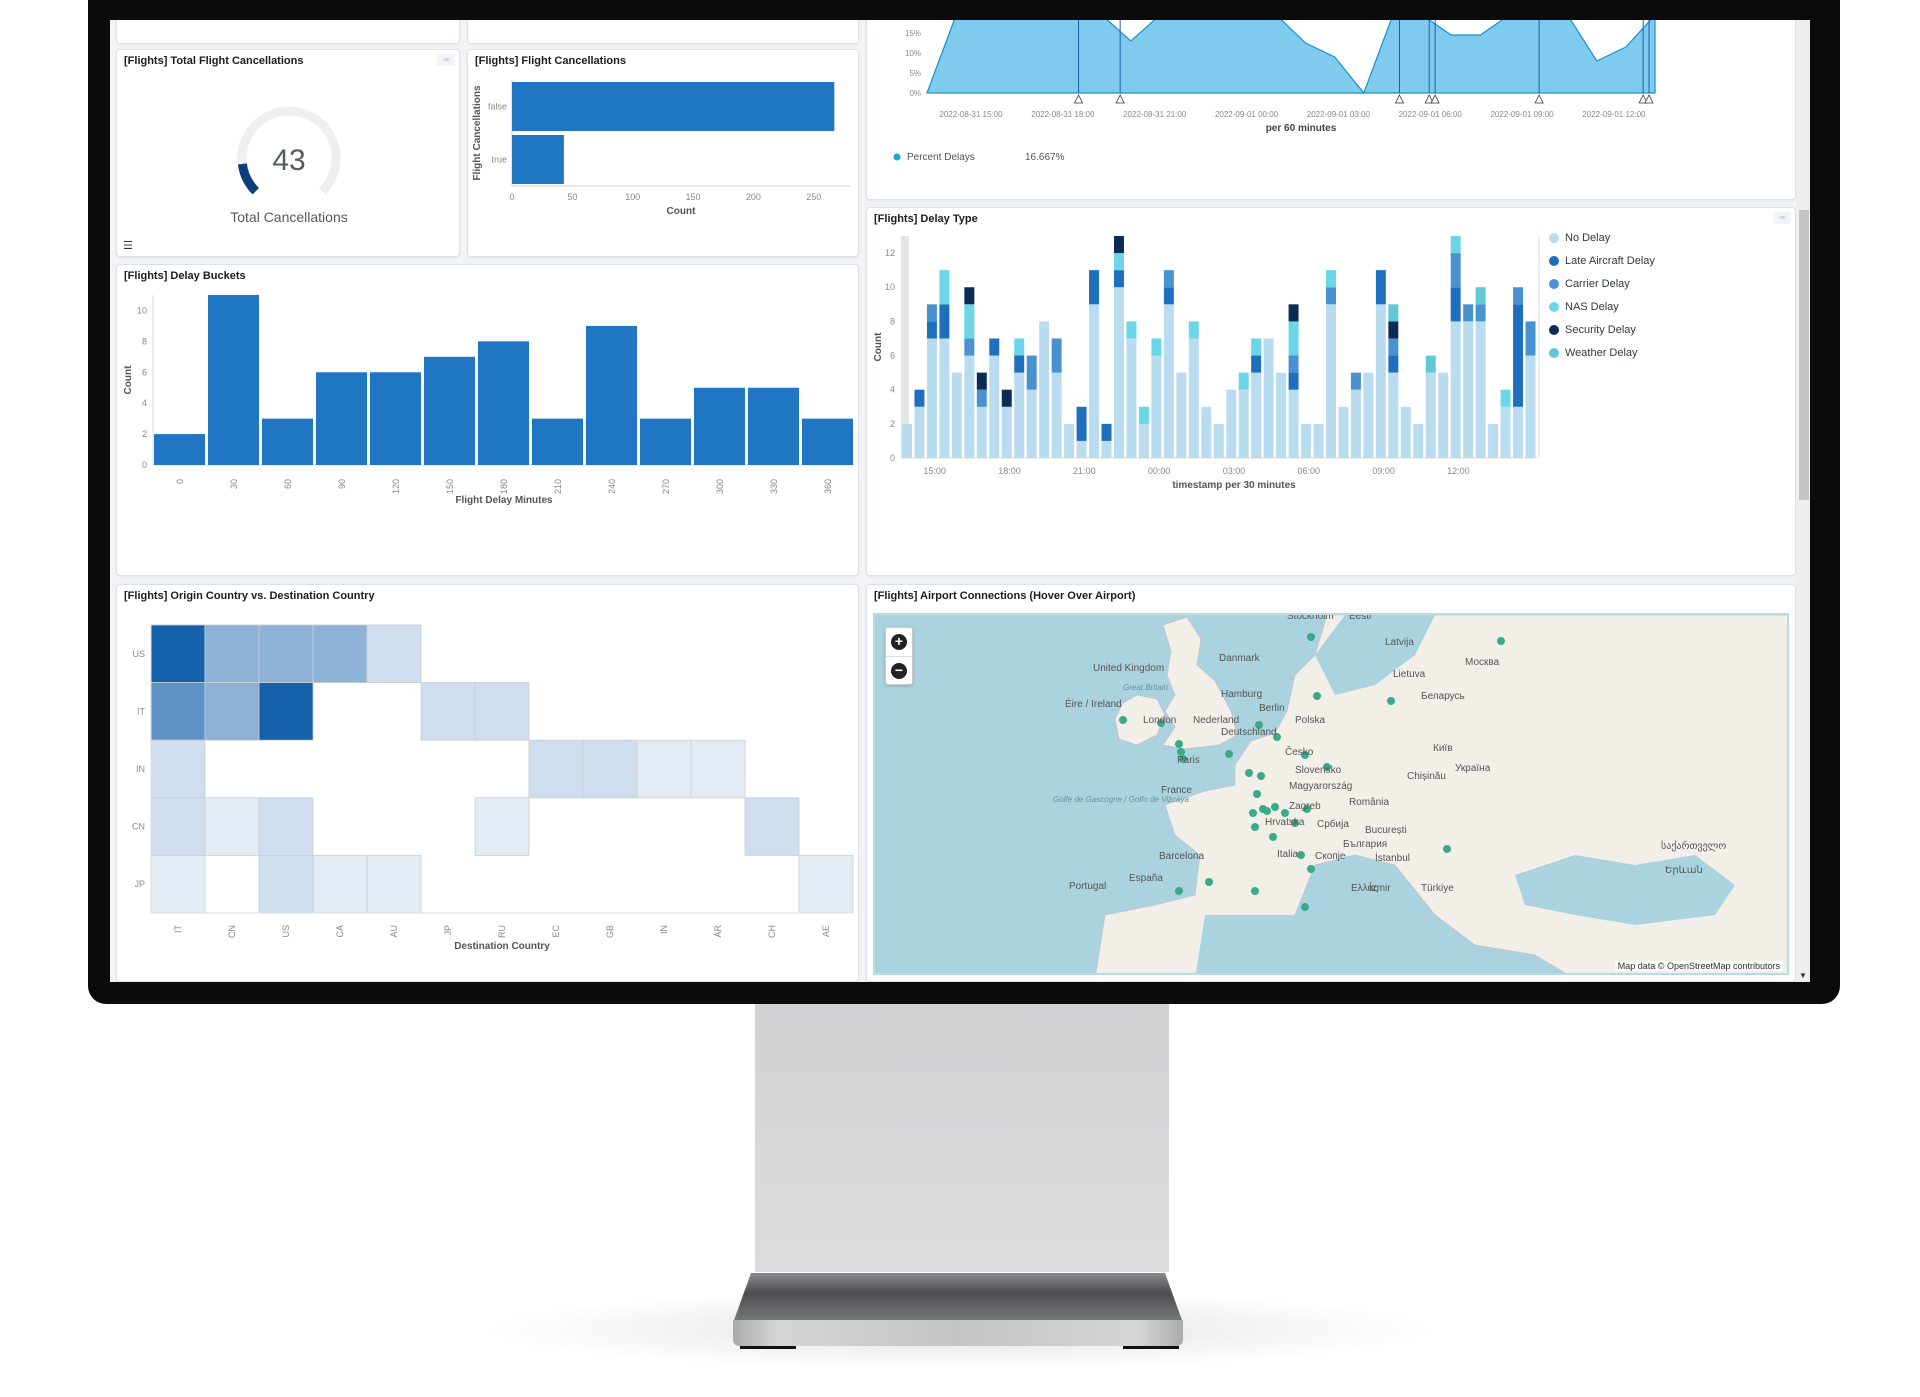  I want to click on map-place-label: Barcelona, so click(1182, 856).